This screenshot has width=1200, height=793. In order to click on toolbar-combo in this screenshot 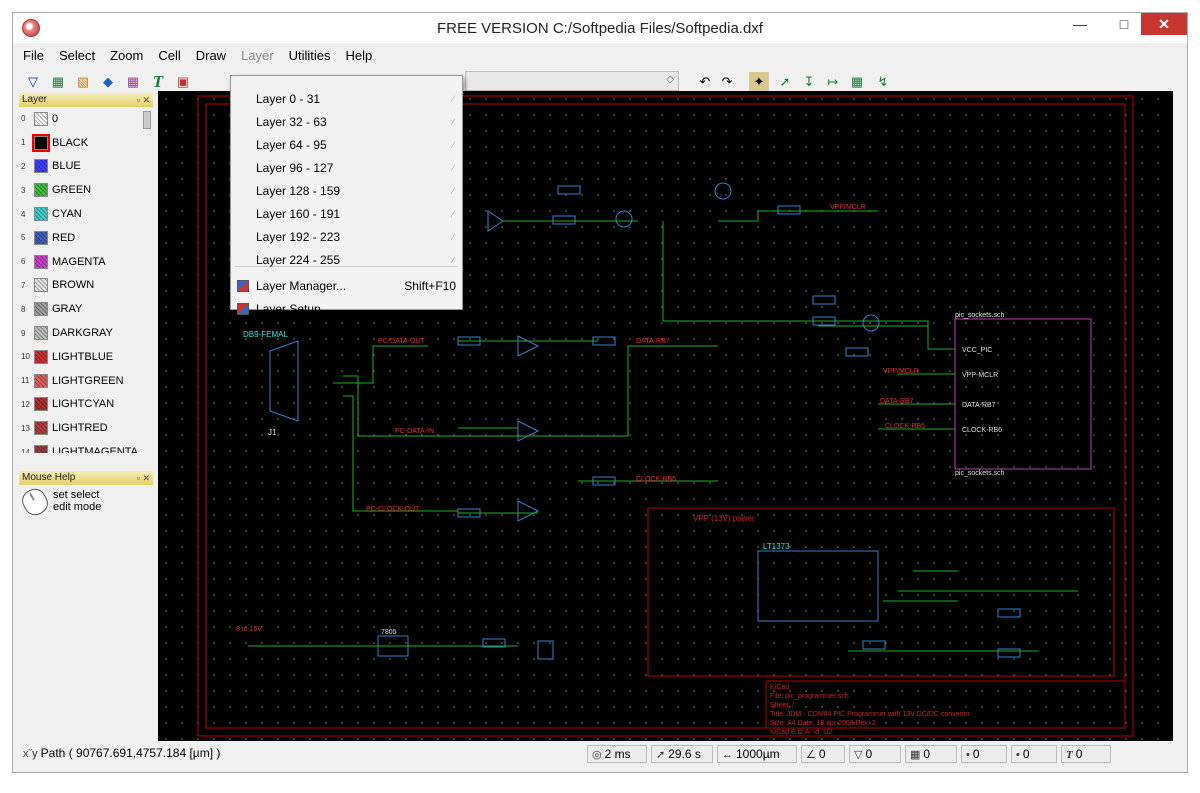, I will do `click(572, 81)`.